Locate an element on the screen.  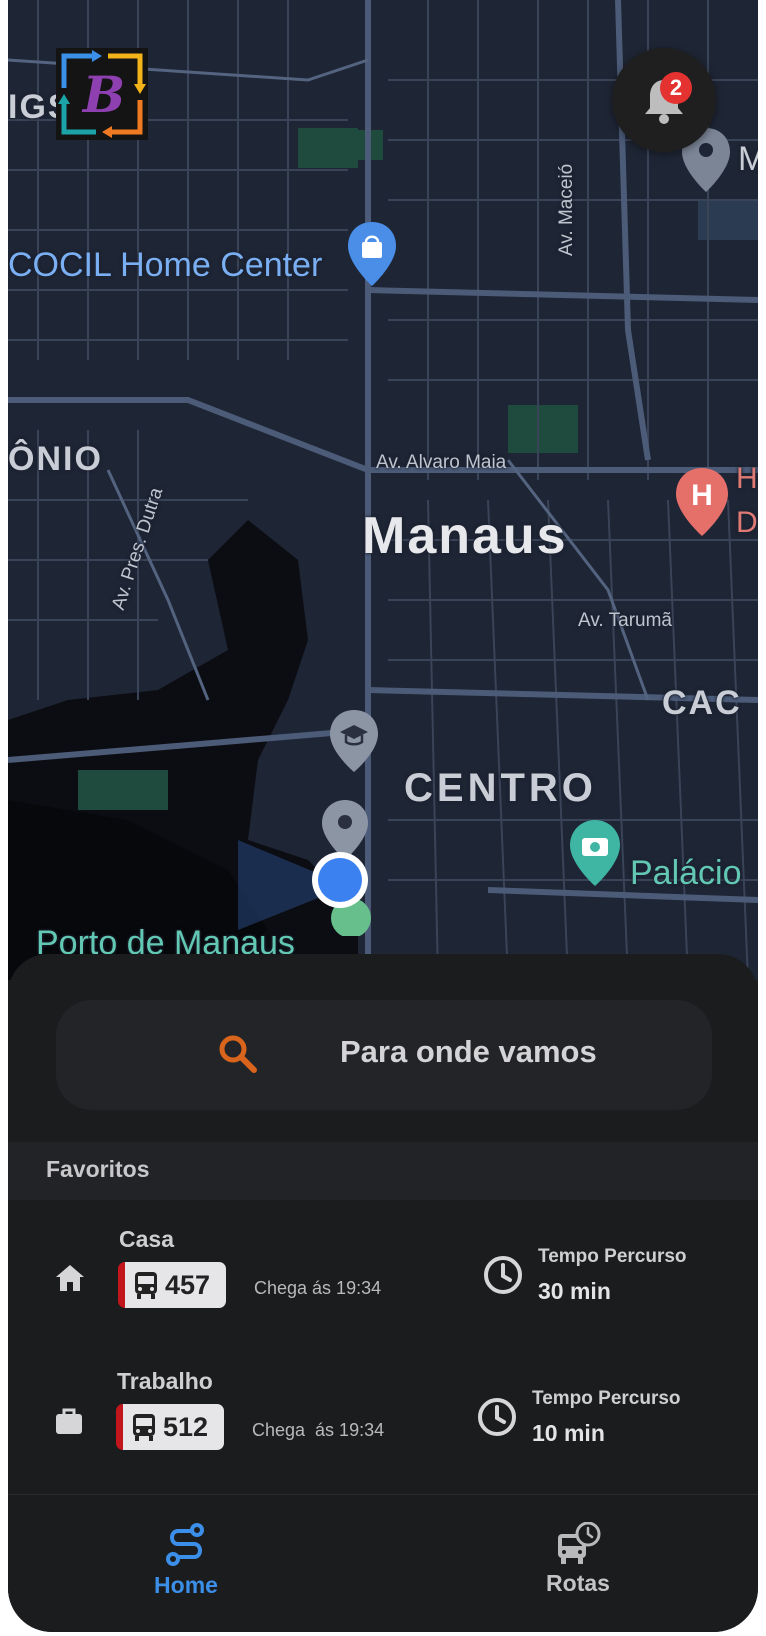
bus-line-number: 457 is located at coordinates (188, 1284).